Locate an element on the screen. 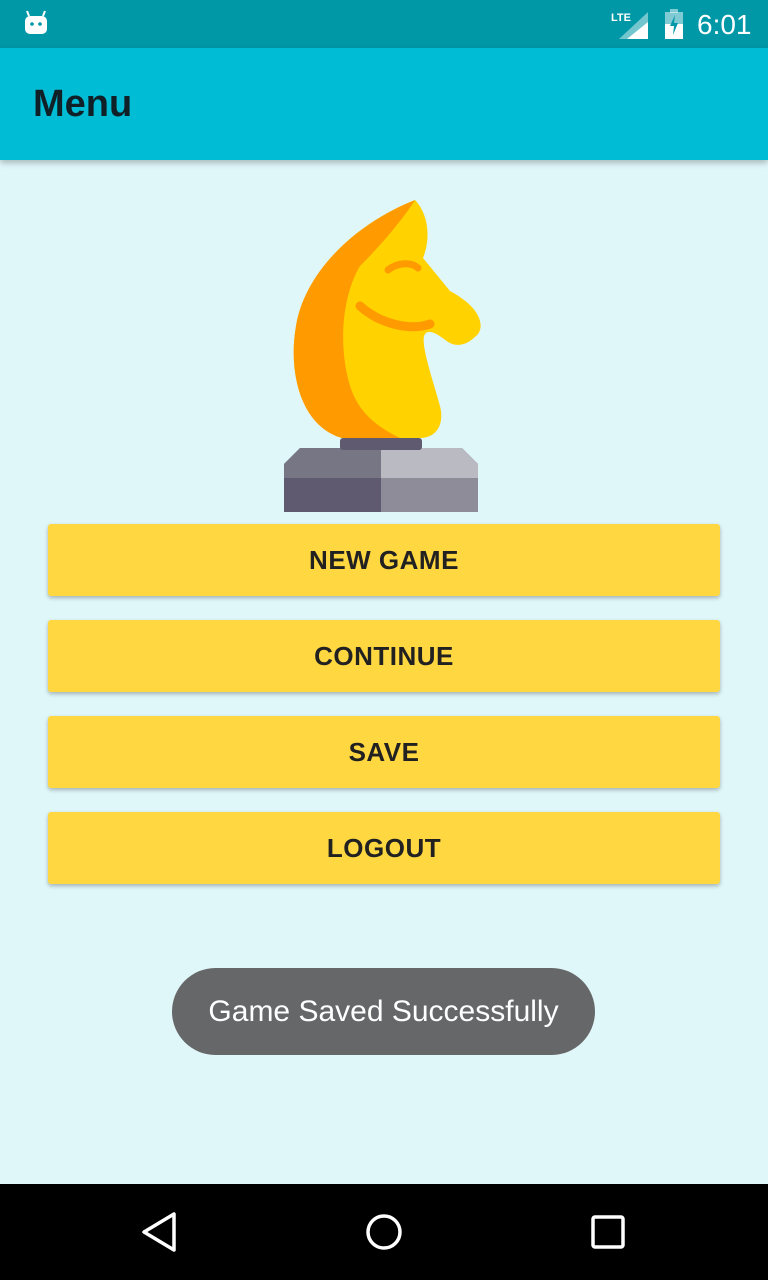 The width and height of the screenshot is (768, 1280). save-button: SAVE is located at coordinates (384, 752).